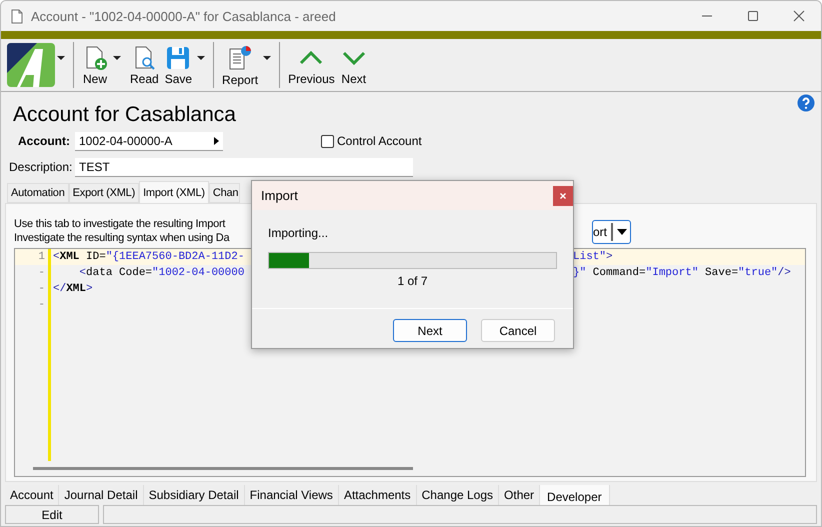 Image resolution: width=822 pixels, height=527 pixels. Describe the element at coordinates (244, 167) in the screenshot. I see `description-field: TEST` at that location.